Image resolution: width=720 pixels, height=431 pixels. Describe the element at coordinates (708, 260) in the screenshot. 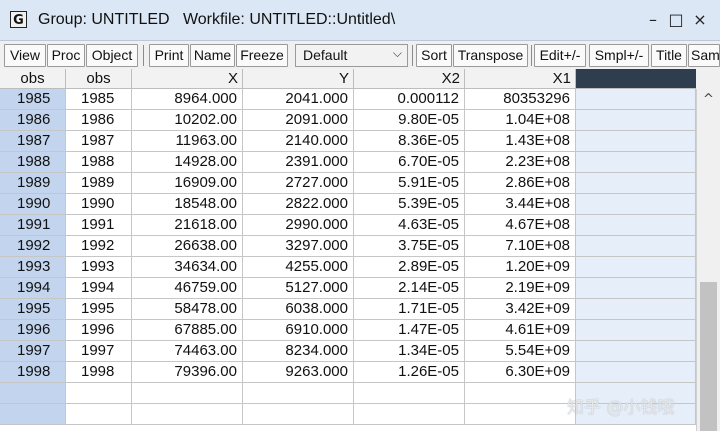

I see `vertical-scrollbar: ^` at that location.